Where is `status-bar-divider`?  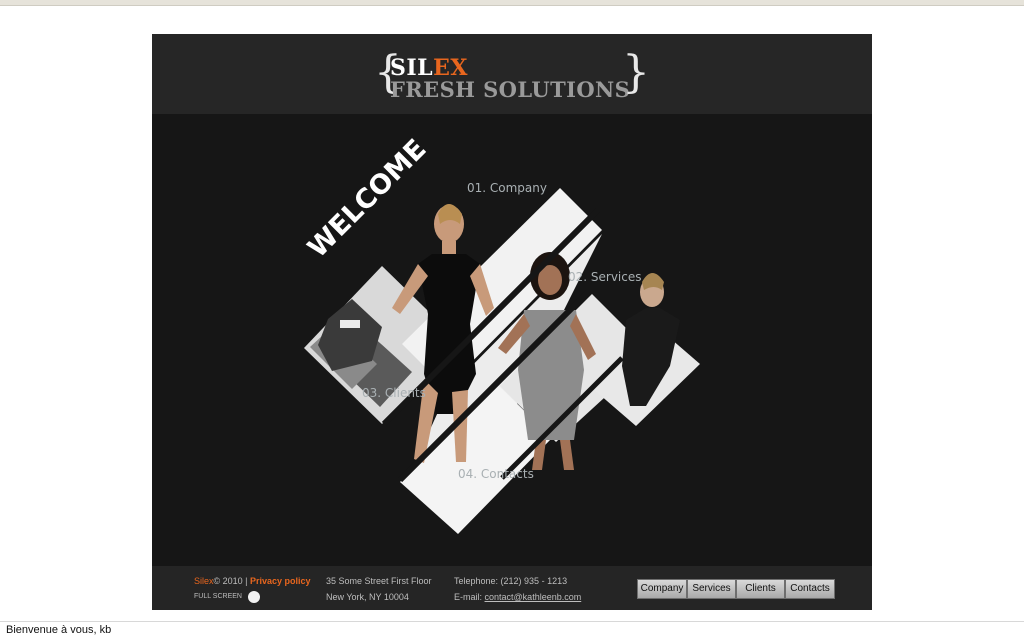 status-bar-divider is located at coordinates (512, 621).